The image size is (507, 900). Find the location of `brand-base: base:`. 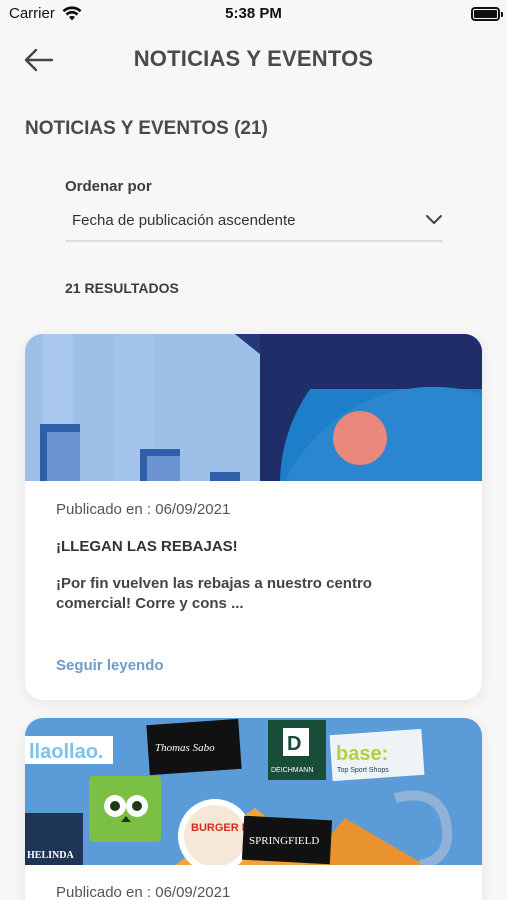

brand-base: base: is located at coordinates (362, 754).